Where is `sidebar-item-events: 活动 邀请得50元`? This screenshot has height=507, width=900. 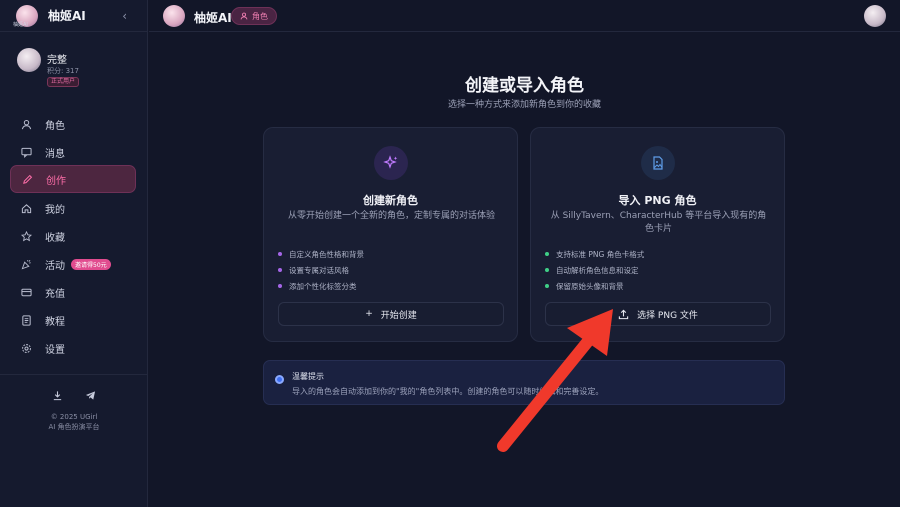 sidebar-item-events: 活动 邀请得50元 is located at coordinates (73, 264).